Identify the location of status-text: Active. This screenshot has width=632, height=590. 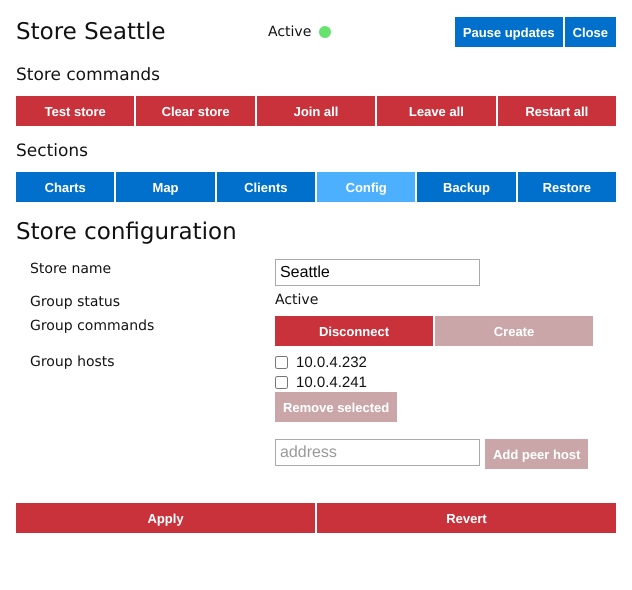
(290, 32).